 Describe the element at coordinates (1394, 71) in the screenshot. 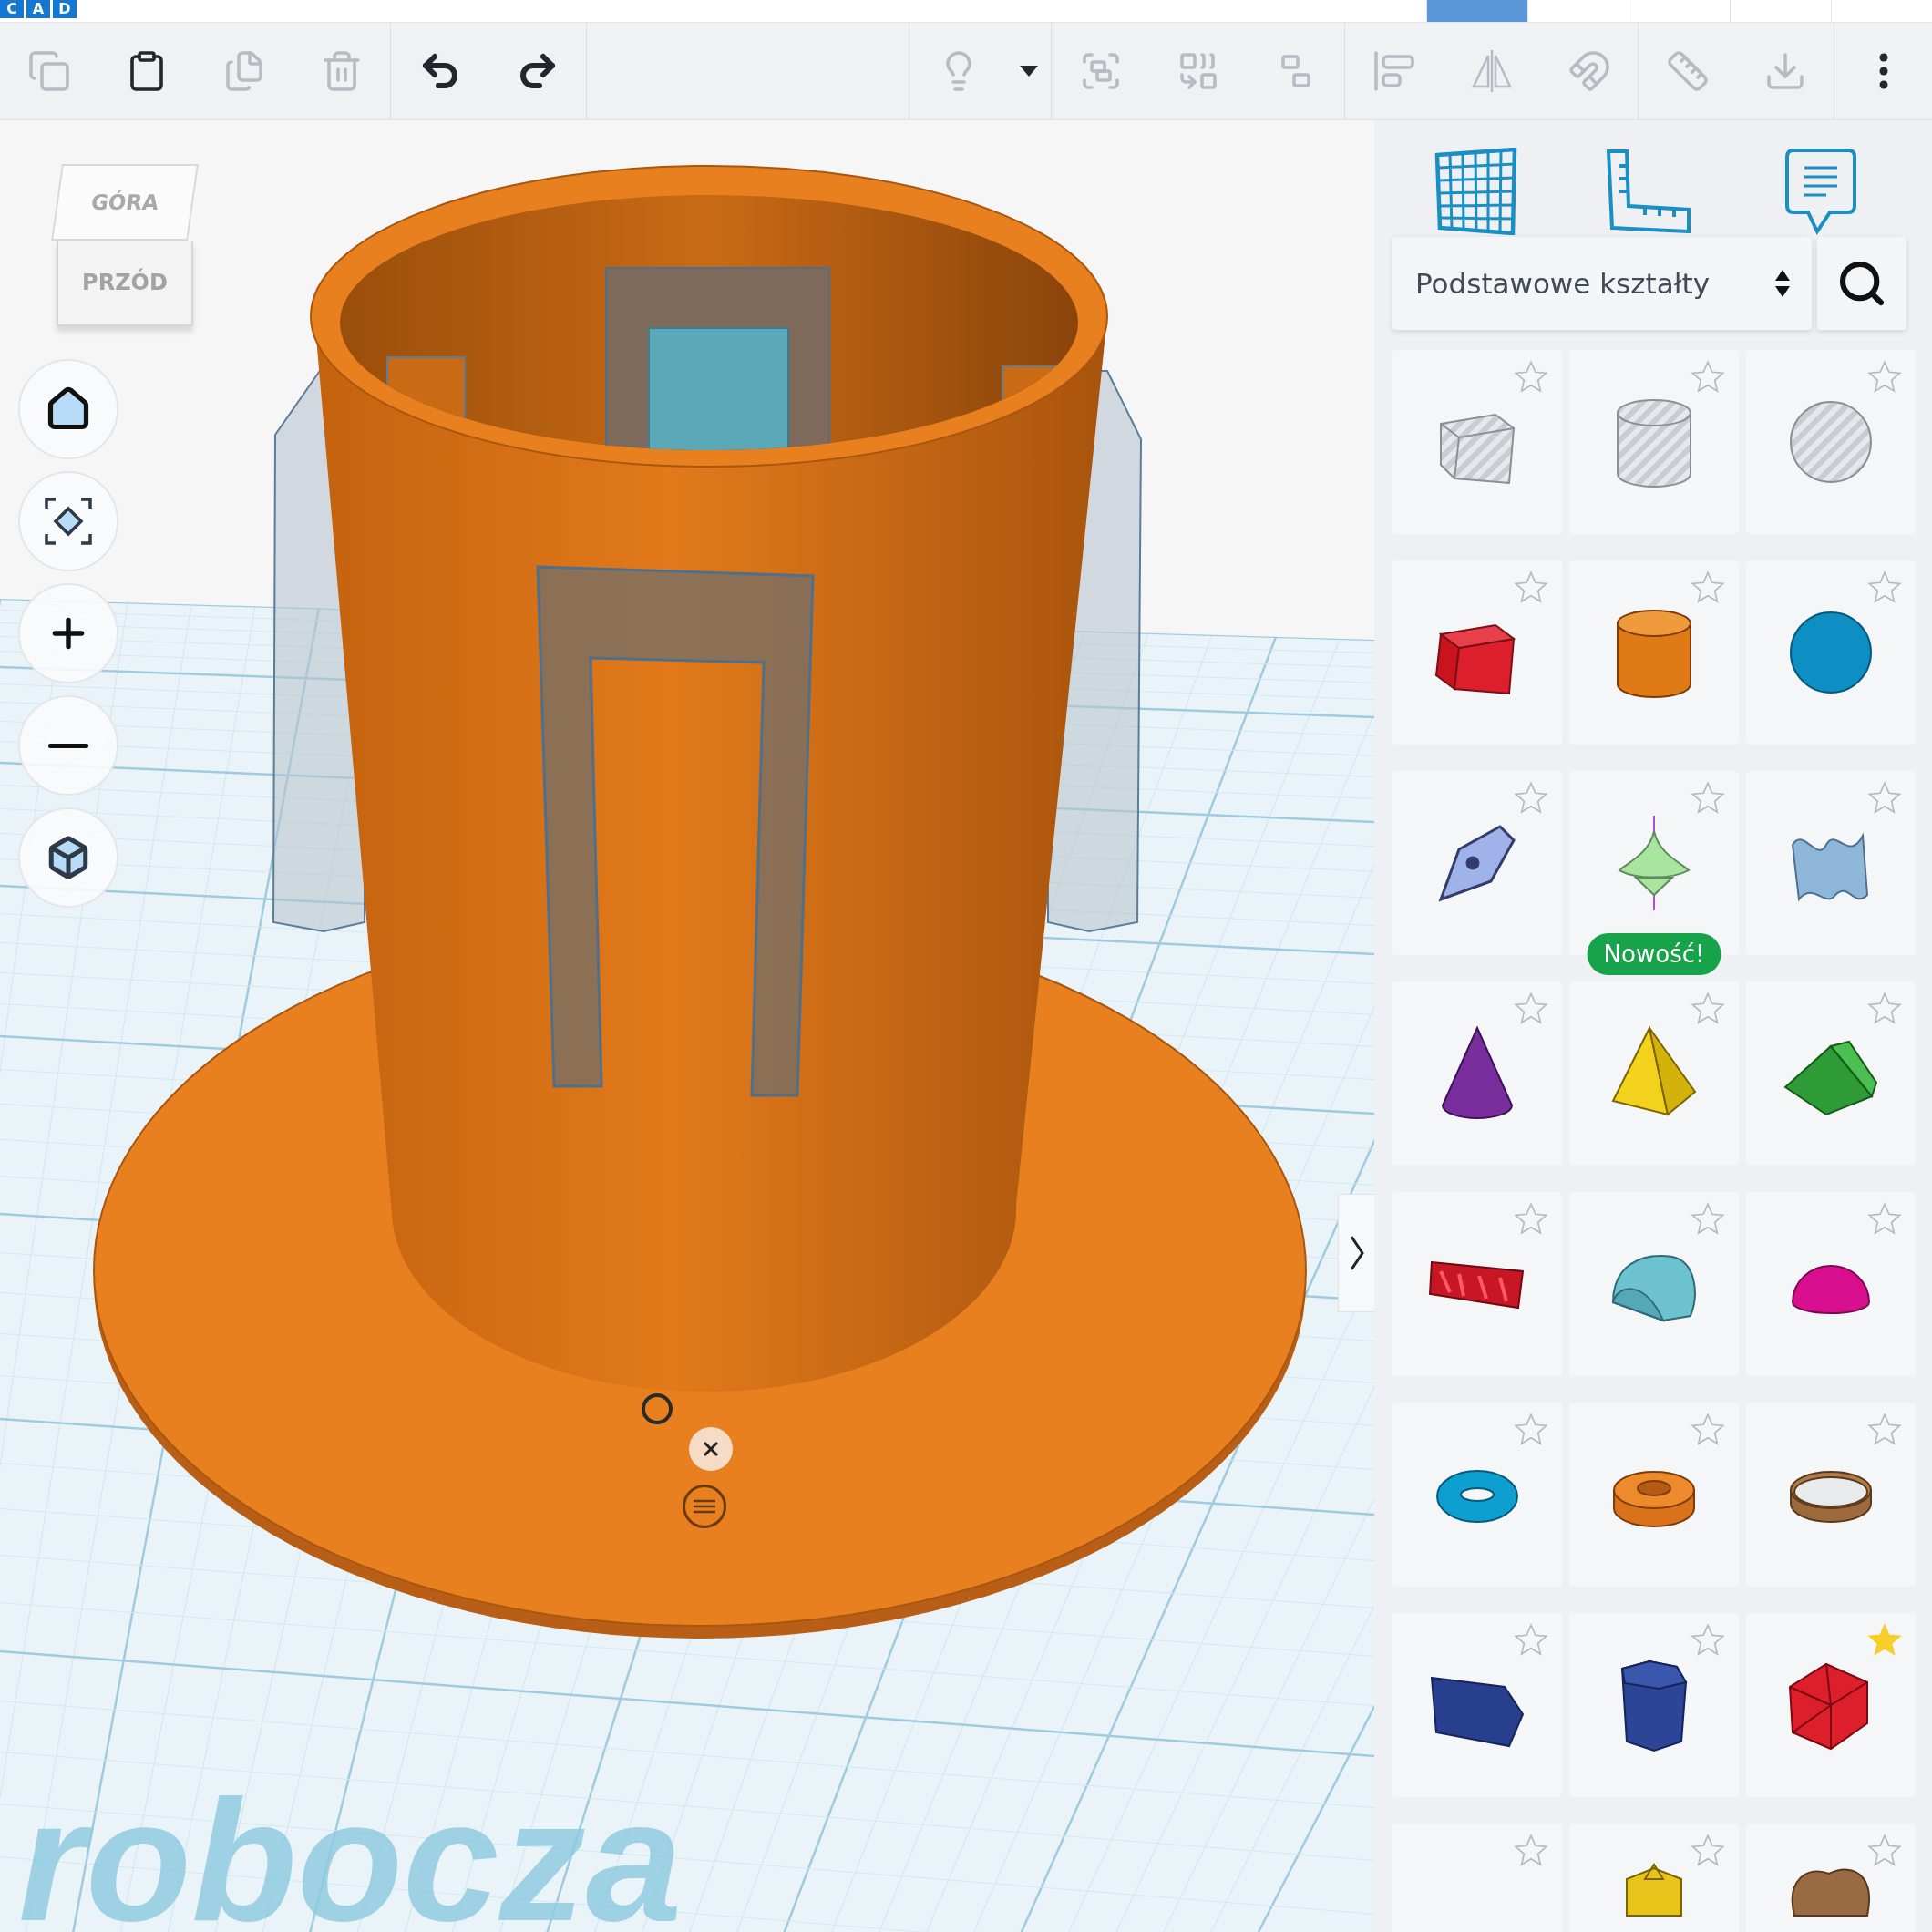

I see `align-icon` at that location.